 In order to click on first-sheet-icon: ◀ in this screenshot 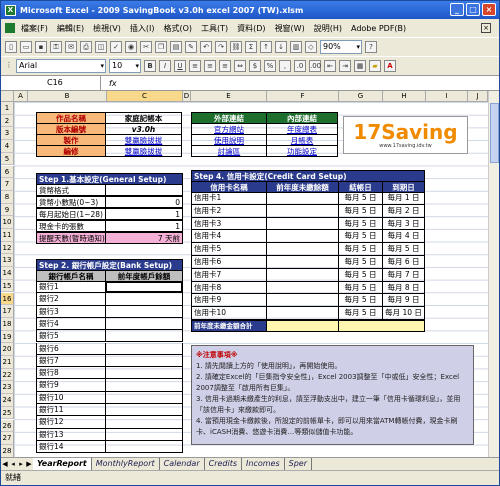, I will do `click(5, 464)`.